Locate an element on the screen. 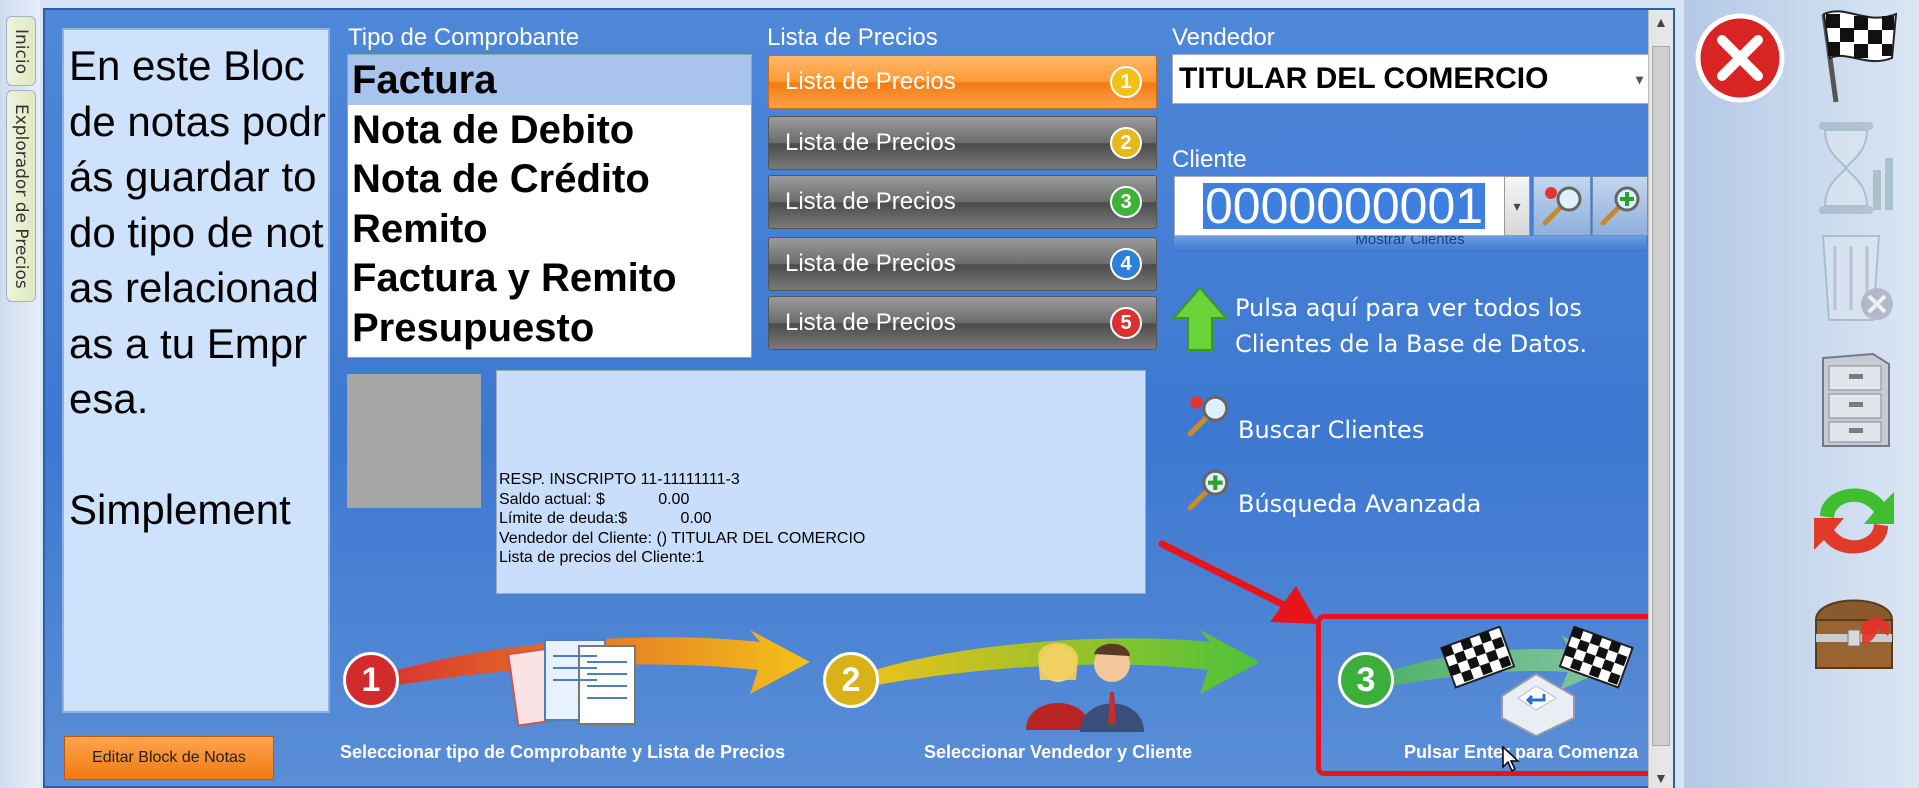 The width and height of the screenshot is (1919, 788). price-list-button-4: Lista de Precios 4 is located at coordinates (962, 264).